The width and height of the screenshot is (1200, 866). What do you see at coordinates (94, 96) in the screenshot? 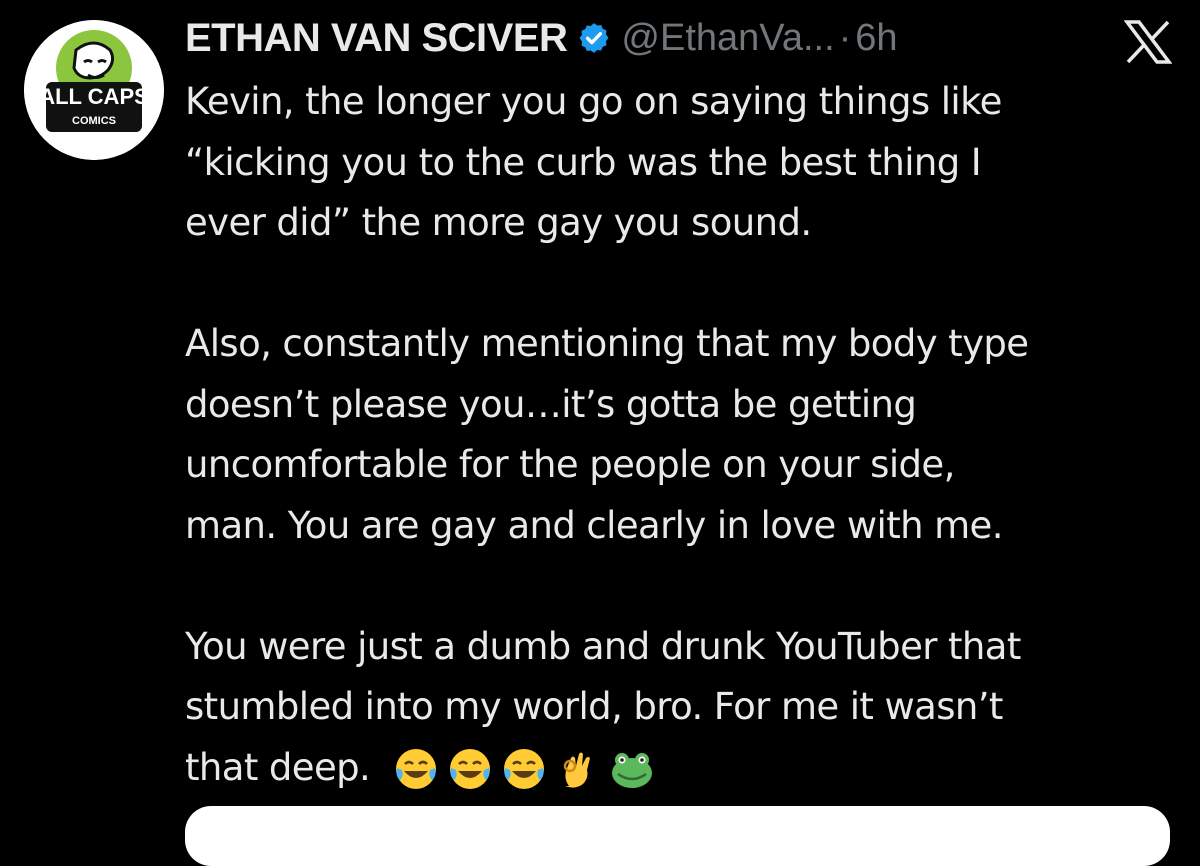
I see `avatar-logo-text: ALL CAPS` at bounding box center [94, 96].